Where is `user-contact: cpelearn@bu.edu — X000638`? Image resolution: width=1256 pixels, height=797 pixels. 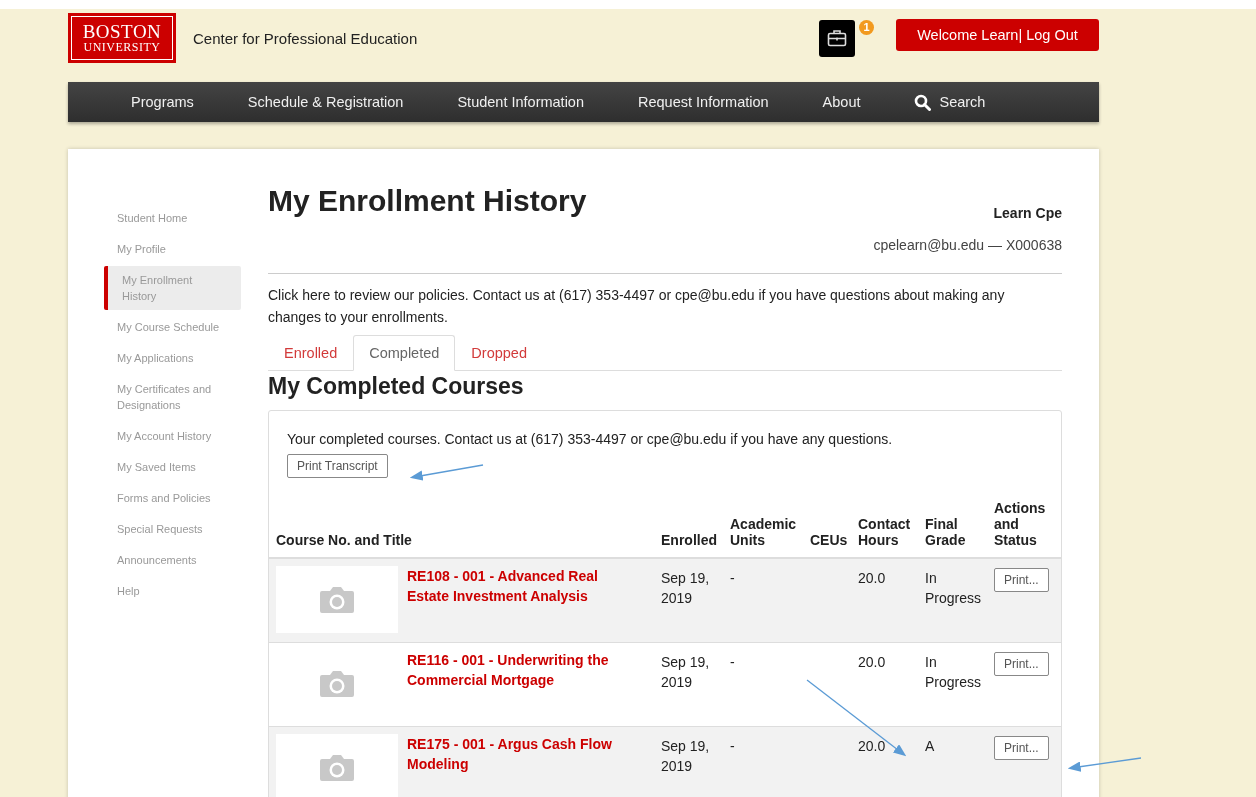
user-contact: cpelearn@bu.edu — X000638 is located at coordinates (967, 245).